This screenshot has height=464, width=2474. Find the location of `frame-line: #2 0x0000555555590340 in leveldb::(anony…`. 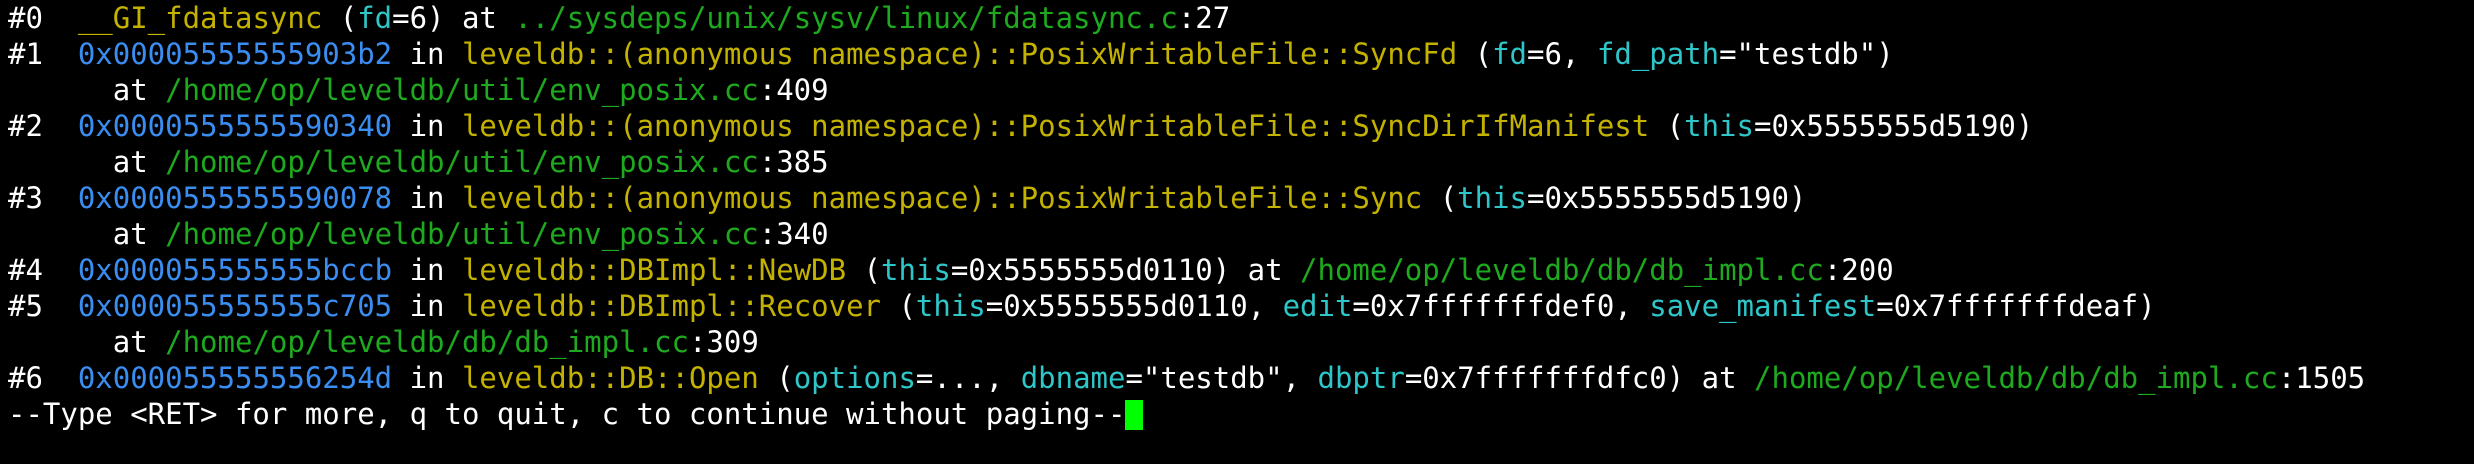

frame-line: #2 0x0000555555590340 in leveldb::(anony… is located at coordinates (1241, 126).